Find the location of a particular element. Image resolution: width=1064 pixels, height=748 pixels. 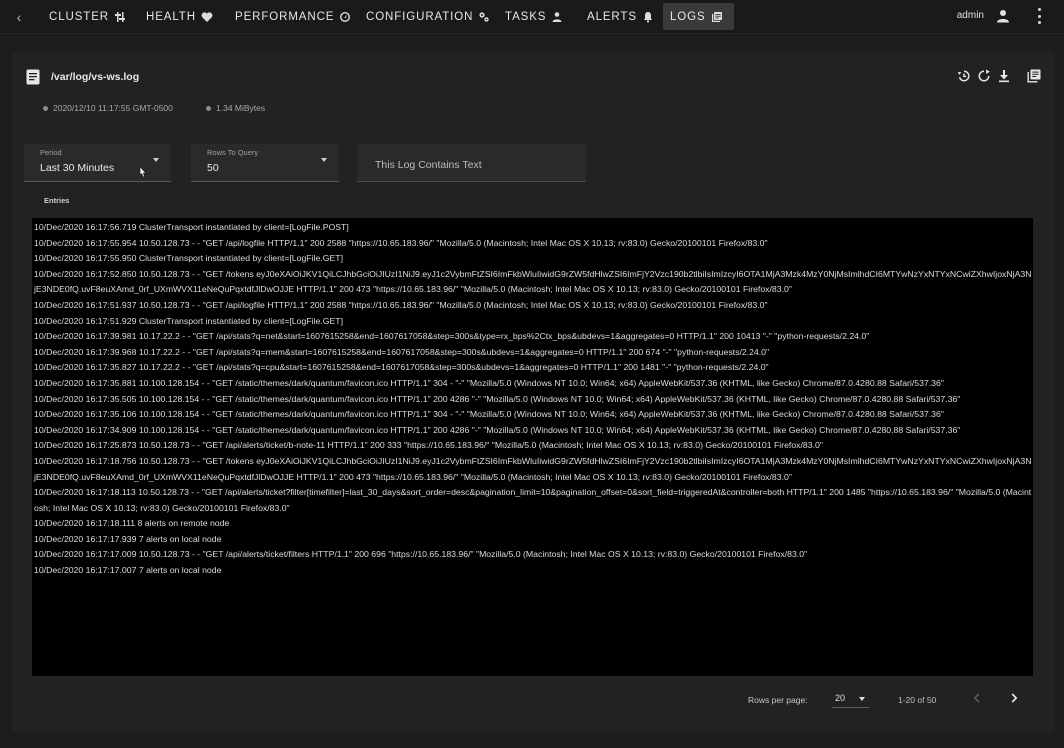

account-icon is located at coordinates (1003, 16).